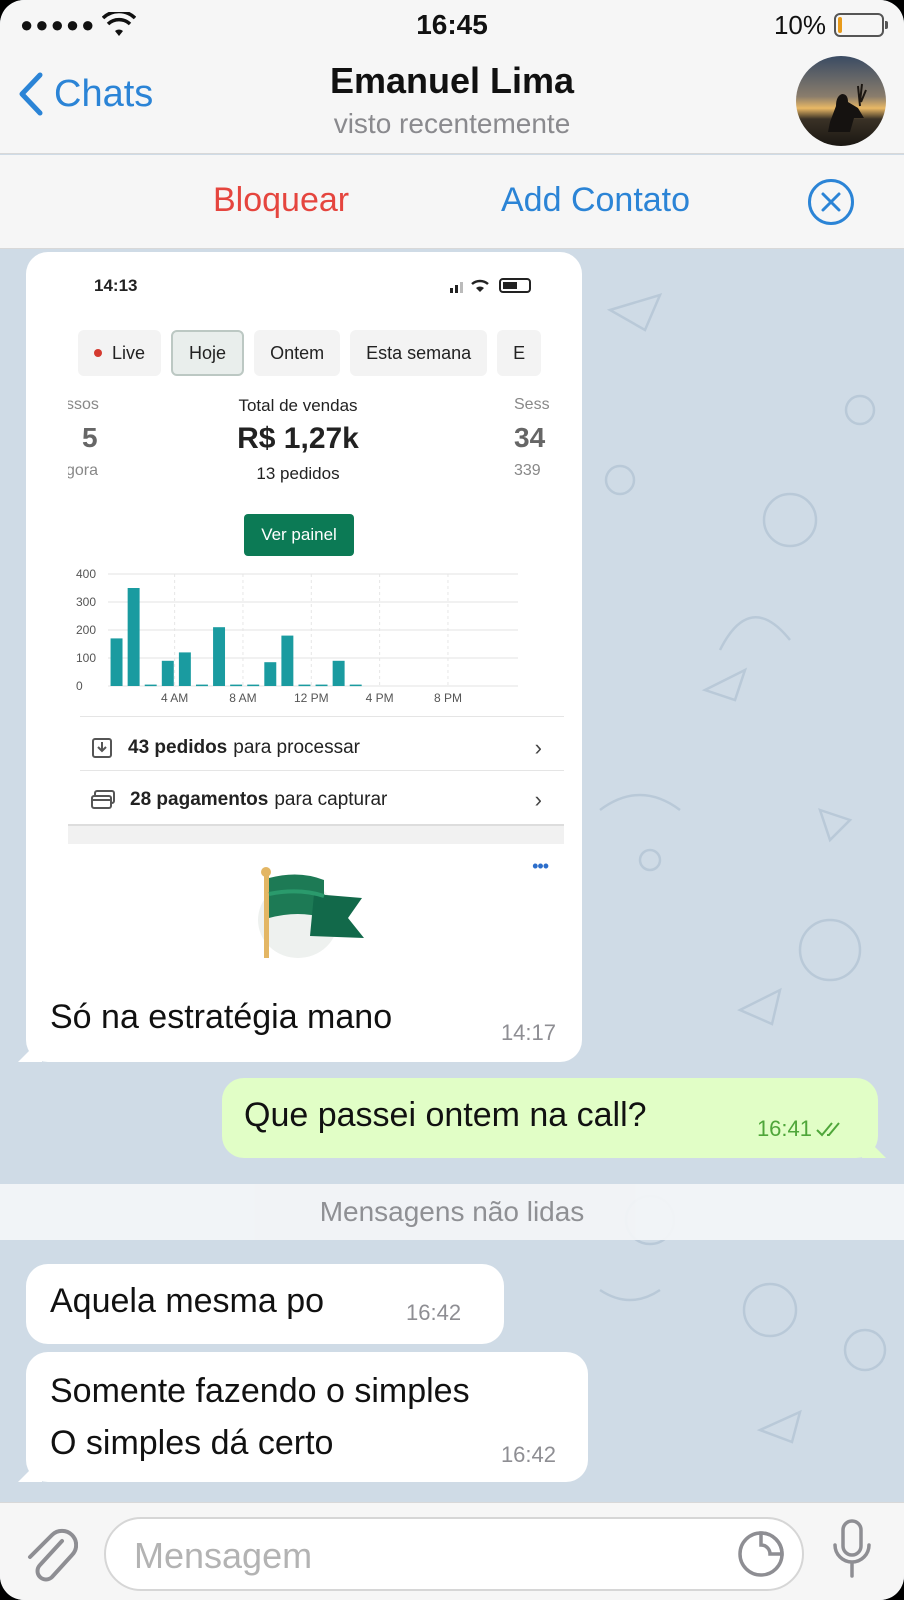 This screenshot has width=904, height=1600. Describe the element at coordinates (90, 437) in the screenshot. I see `metric-value: 5` at that location.